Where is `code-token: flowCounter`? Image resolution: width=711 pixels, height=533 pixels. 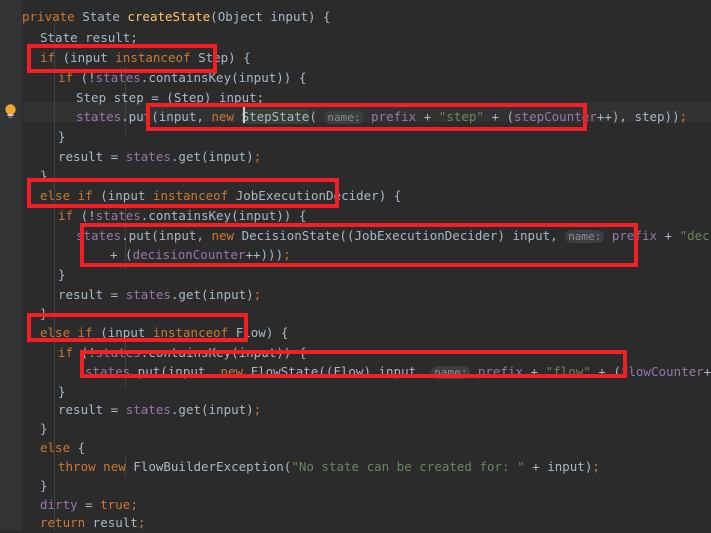 code-token: flowCounter is located at coordinates (662, 371).